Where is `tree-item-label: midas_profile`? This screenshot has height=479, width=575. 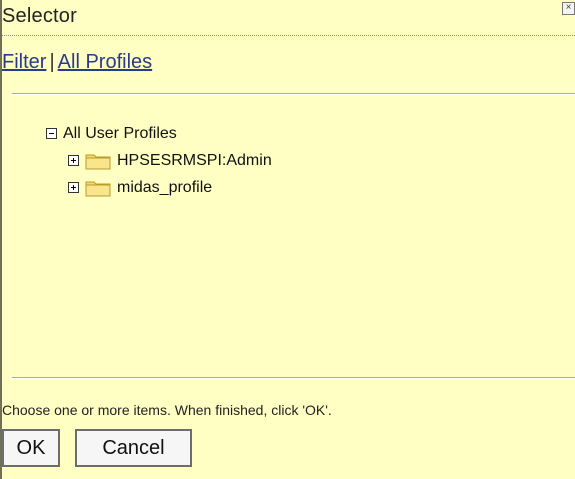
tree-item-label: midas_profile is located at coordinates (164, 188).